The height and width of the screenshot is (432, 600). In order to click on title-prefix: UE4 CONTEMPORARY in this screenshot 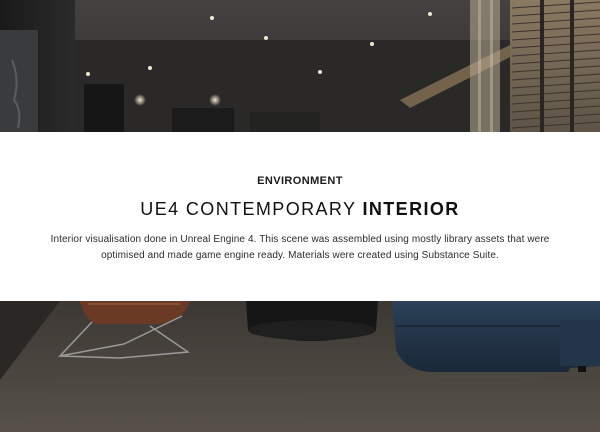, I will do `click(248, 209)`.